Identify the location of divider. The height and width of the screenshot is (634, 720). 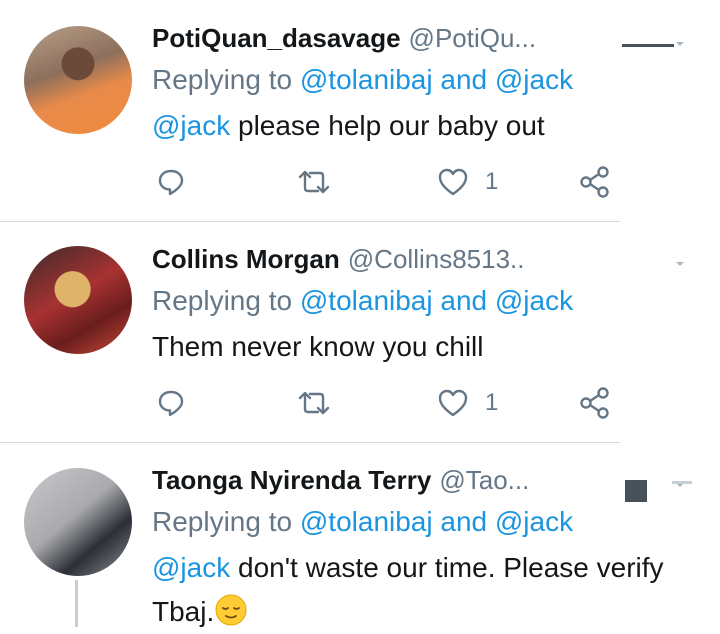
(310, 442).